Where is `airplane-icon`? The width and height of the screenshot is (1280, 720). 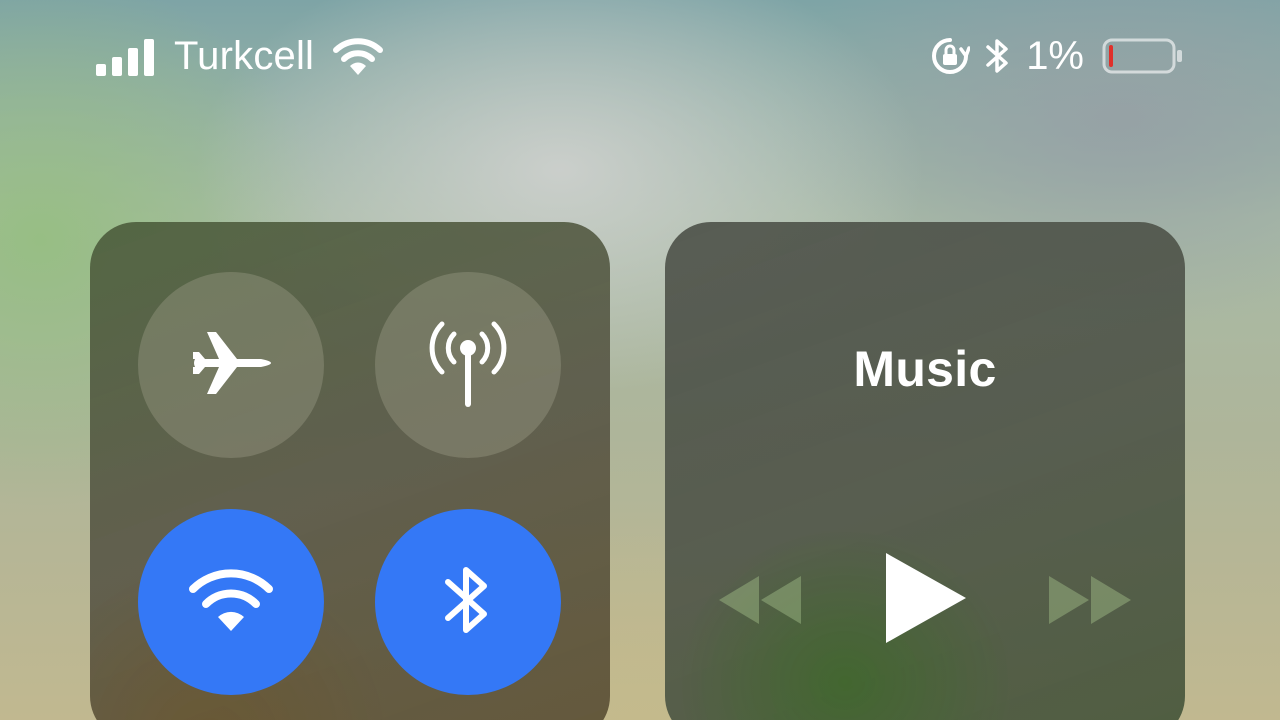 airplane-icon is located at coordinates (231, 365).